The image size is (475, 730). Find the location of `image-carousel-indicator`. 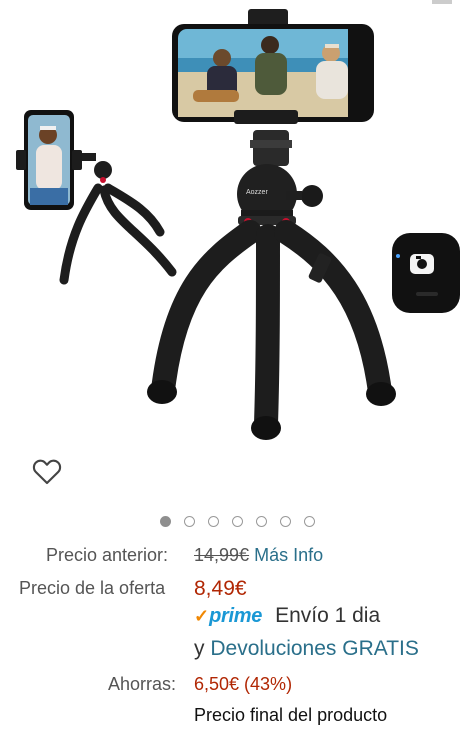

image-carousel-indicator is located at coordinates (237, 521).